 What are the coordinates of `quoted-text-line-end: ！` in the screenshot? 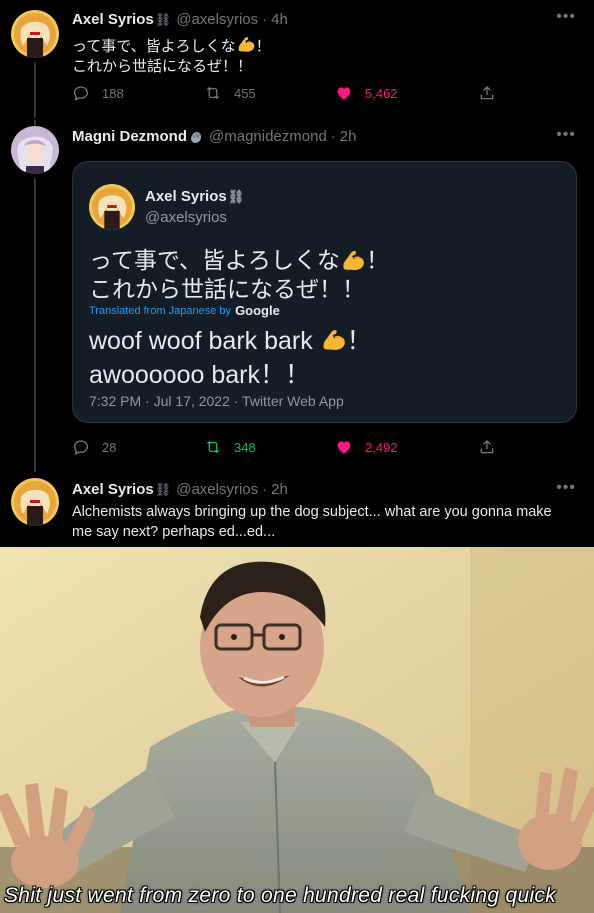 It's located at (377, 260).